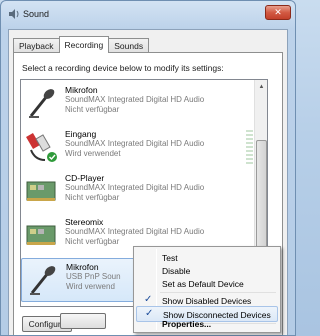  Describe the element at coordinates (36, 14) in the screenshot. I see `window-title: Sound` at that location.